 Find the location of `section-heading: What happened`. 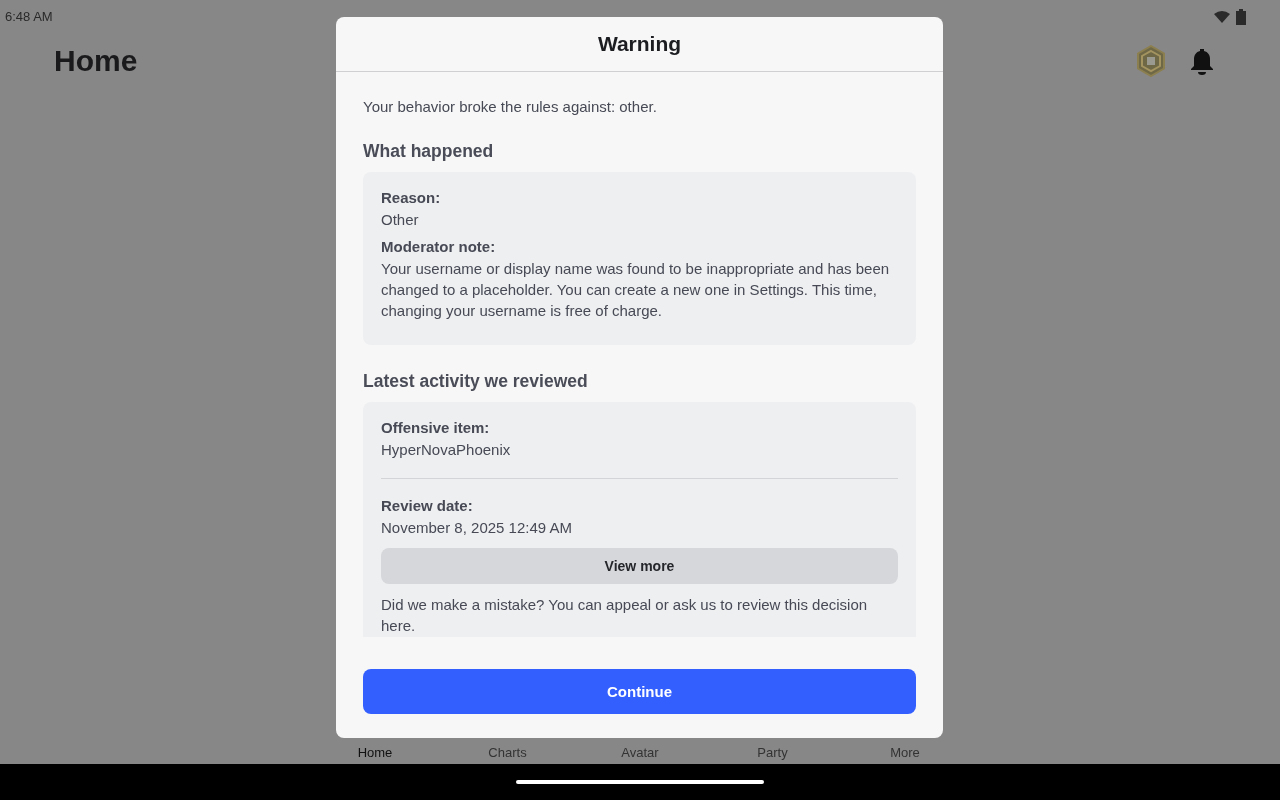

section-heading: What happened is located at coordinates (429, 151).